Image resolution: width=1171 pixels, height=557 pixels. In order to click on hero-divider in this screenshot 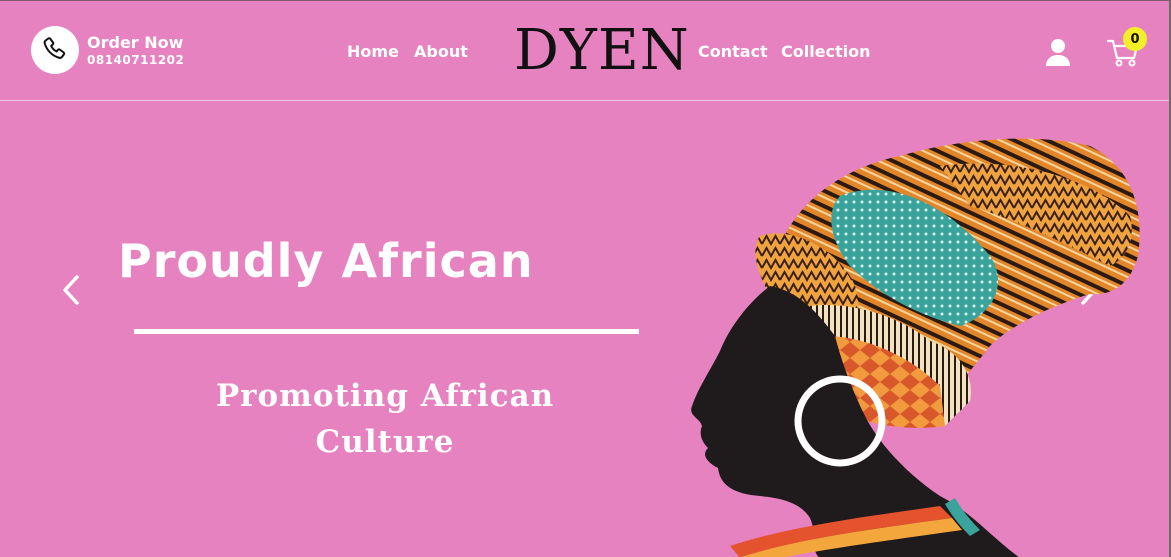, I will do `click(386, 331)`.